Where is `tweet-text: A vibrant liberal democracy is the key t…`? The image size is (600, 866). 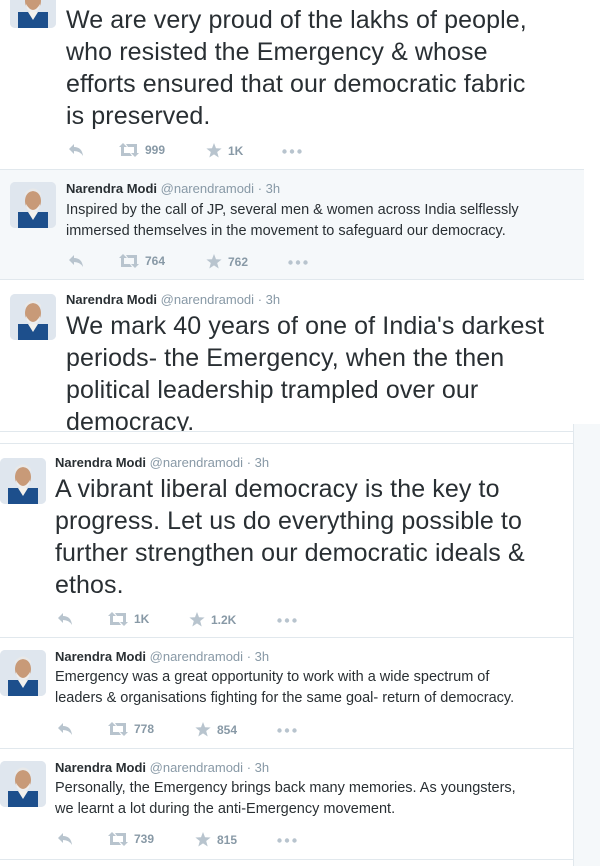
tweet-text: A vibrant liberal democracy is the key t… is located at coordinates (312, 537).